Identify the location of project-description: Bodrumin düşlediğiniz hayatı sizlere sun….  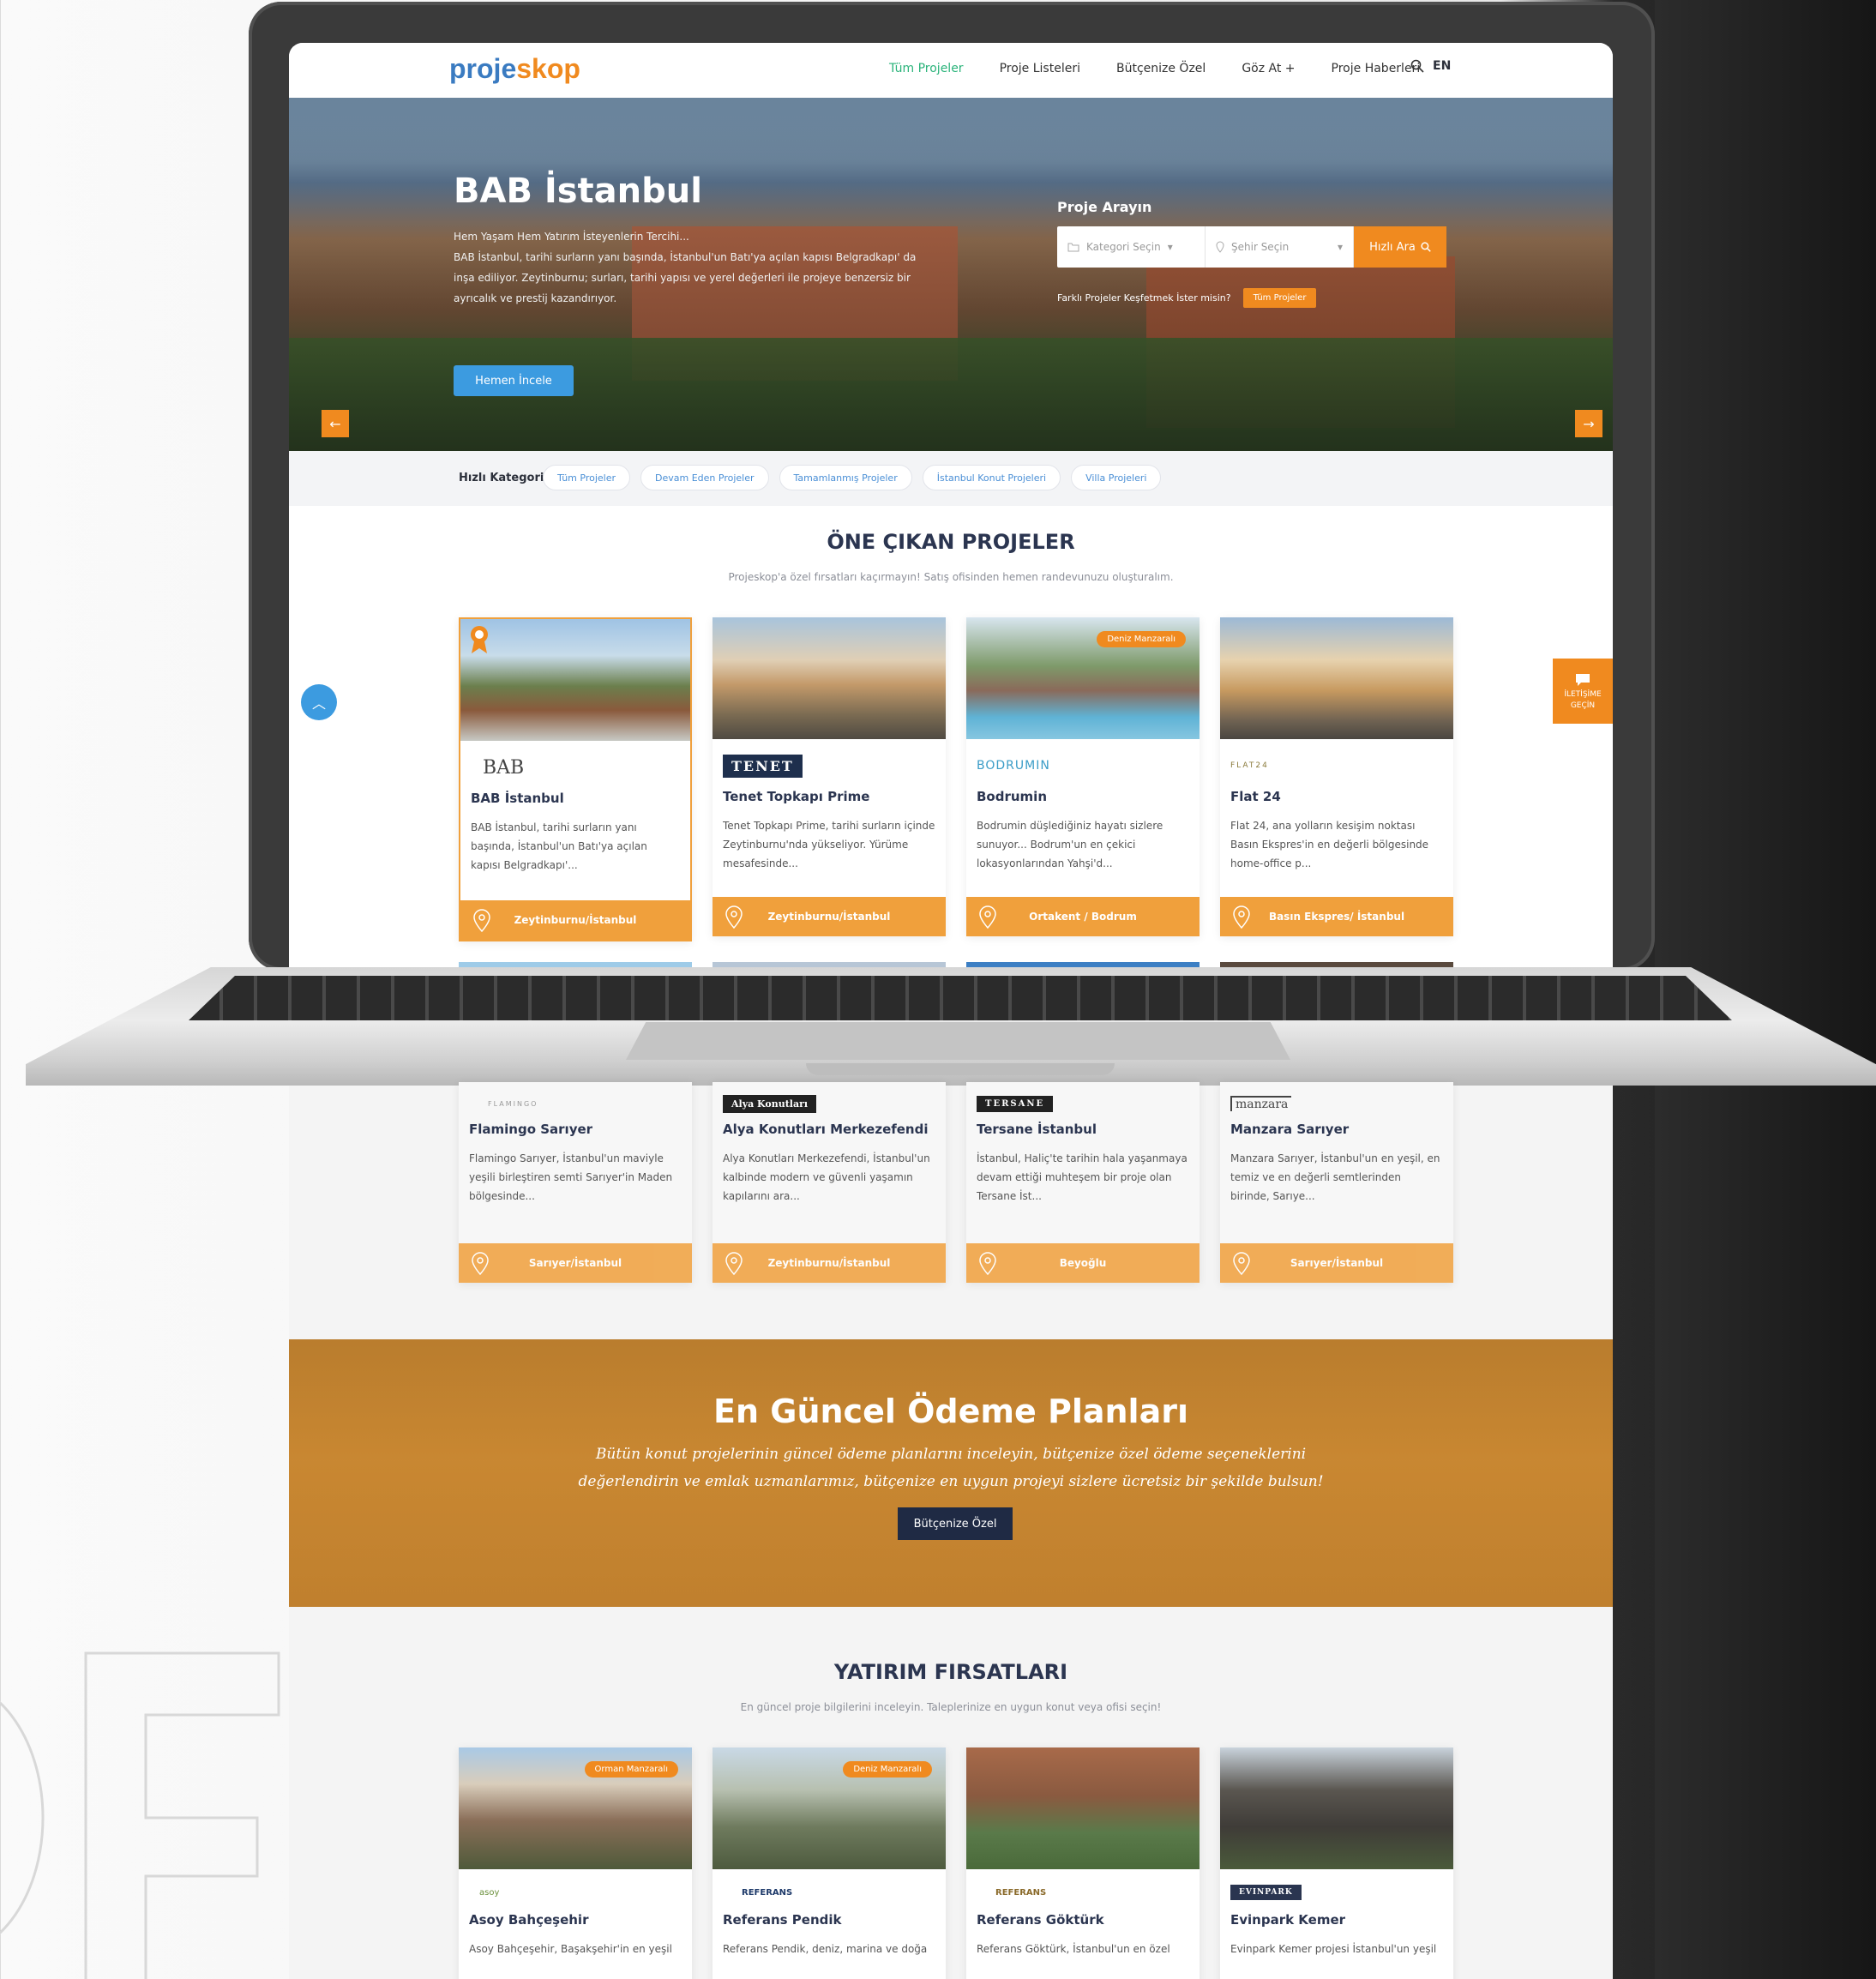
(1070, 844).